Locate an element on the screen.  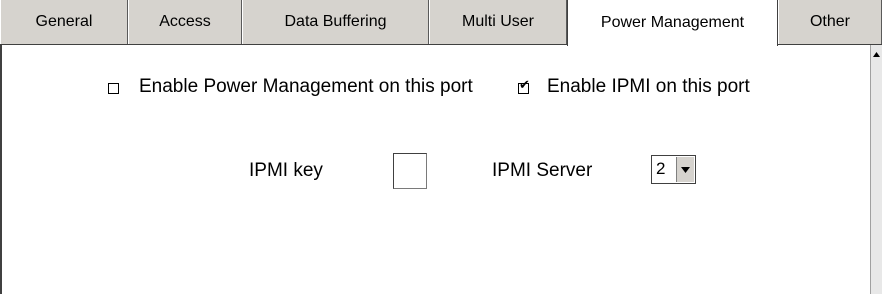
enable-power-management-label: Enable Power Management on this port is located at coordinates (306, 86).